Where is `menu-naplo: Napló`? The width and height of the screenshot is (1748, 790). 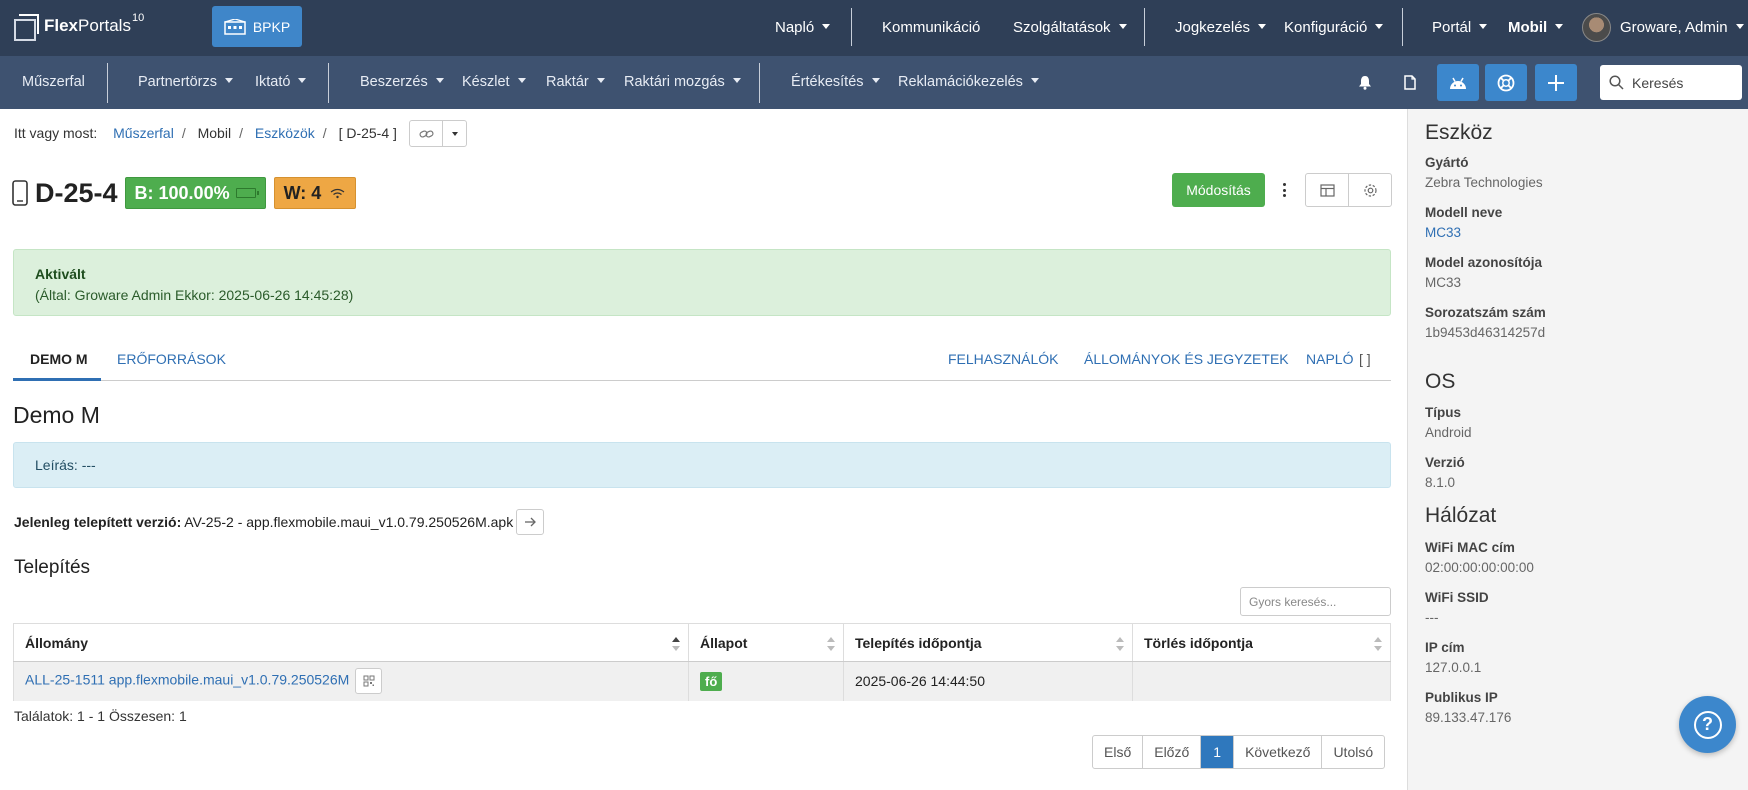 menu-naplo: Napló is located at coordinates (802, 27).